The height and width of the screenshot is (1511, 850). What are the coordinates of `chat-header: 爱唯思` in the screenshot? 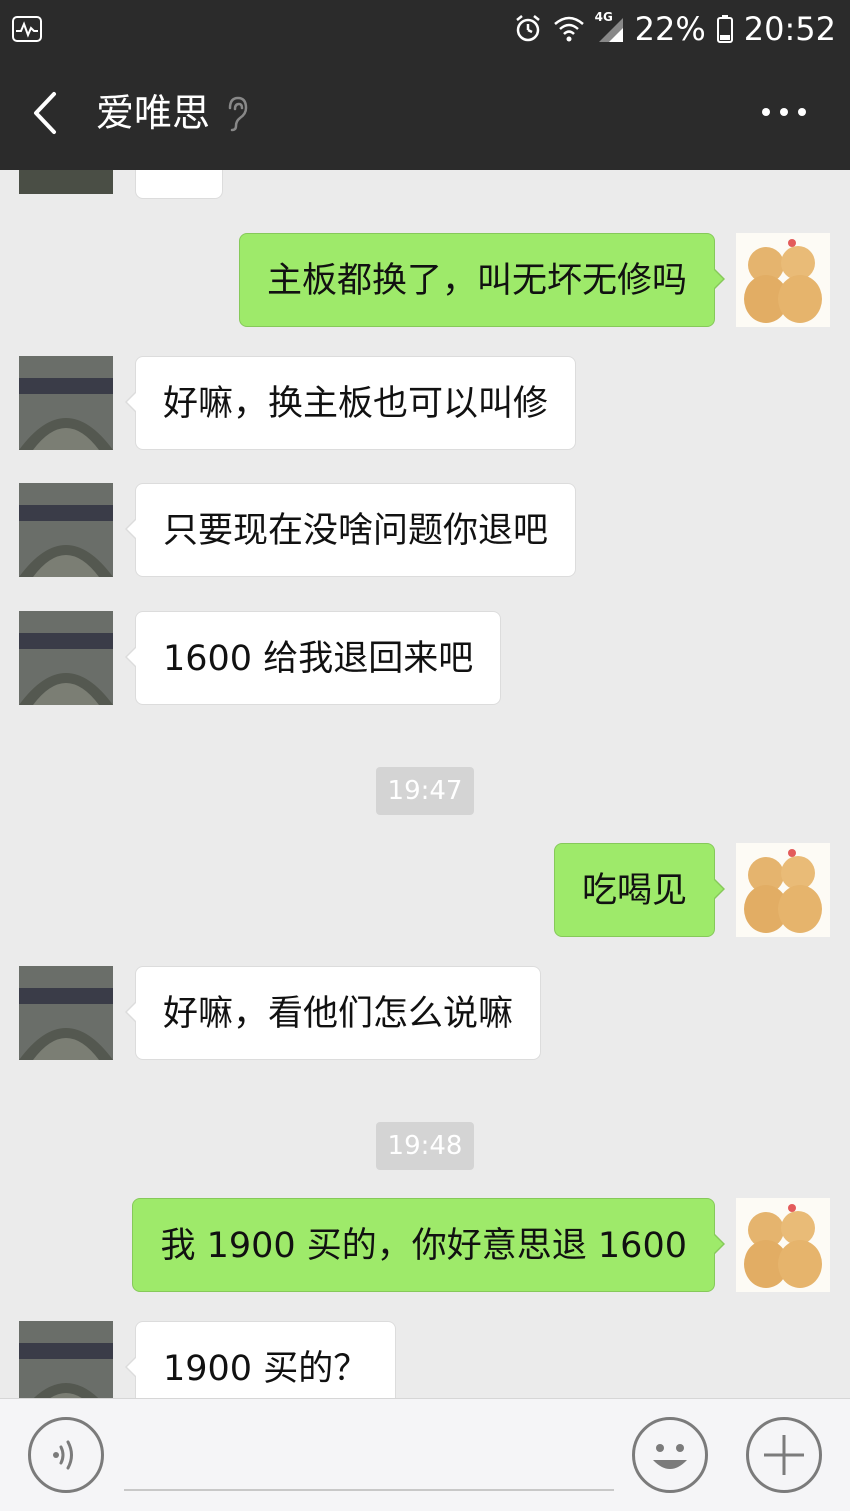 It's located at (425, 114).